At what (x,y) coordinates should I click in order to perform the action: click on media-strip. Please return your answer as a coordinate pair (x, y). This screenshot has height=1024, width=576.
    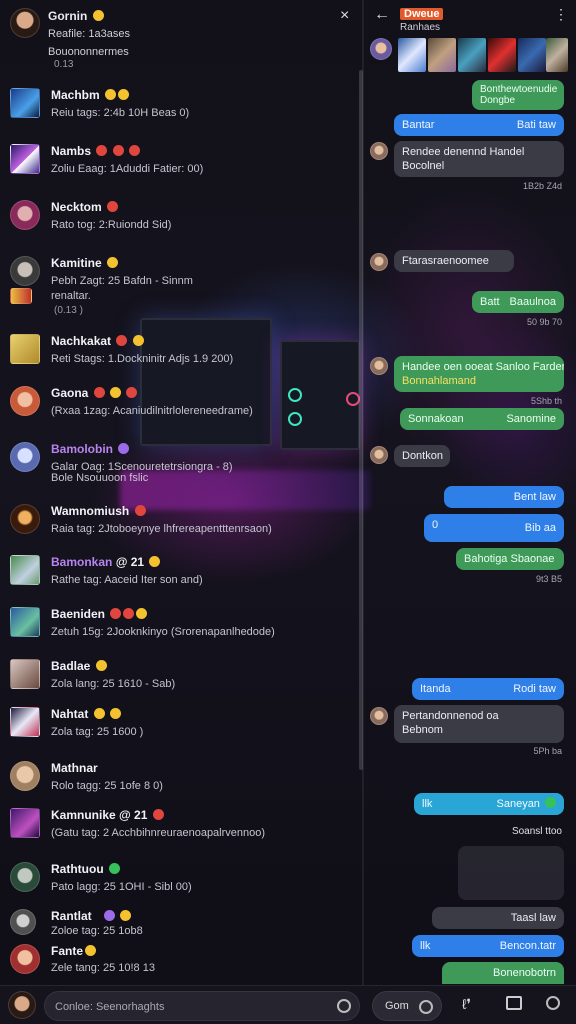
    Looking at the image, I should click on (470, 54).